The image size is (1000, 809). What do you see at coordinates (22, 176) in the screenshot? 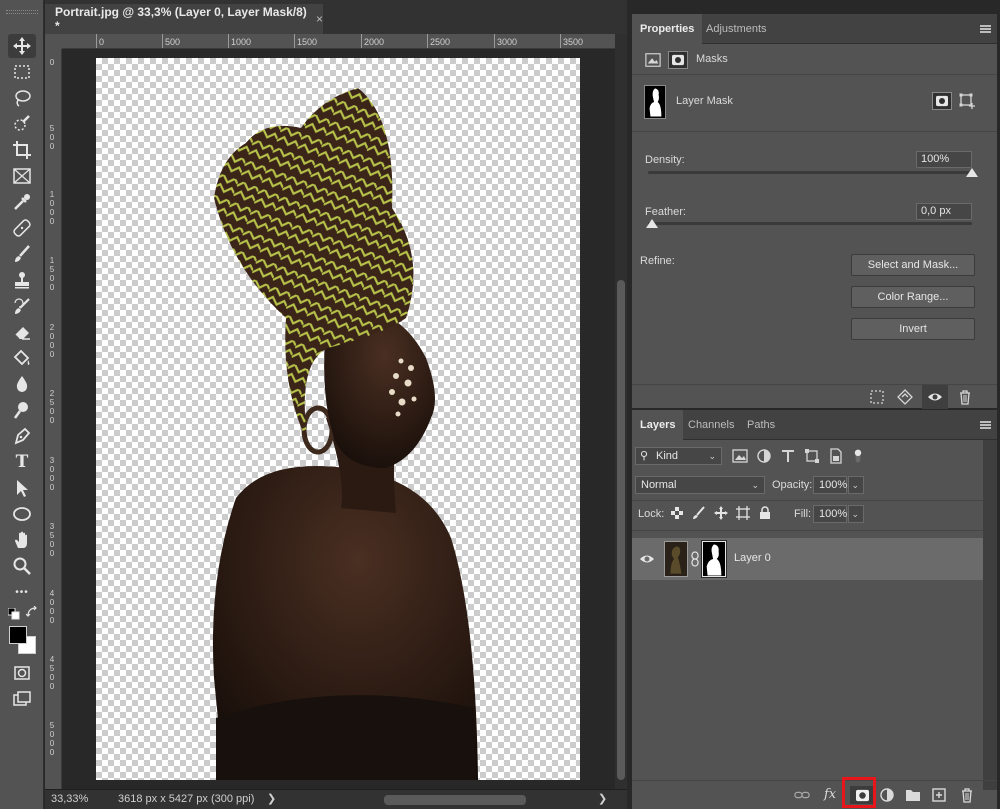
I see `frame-tool-icon` at bounding box center [22, 176].